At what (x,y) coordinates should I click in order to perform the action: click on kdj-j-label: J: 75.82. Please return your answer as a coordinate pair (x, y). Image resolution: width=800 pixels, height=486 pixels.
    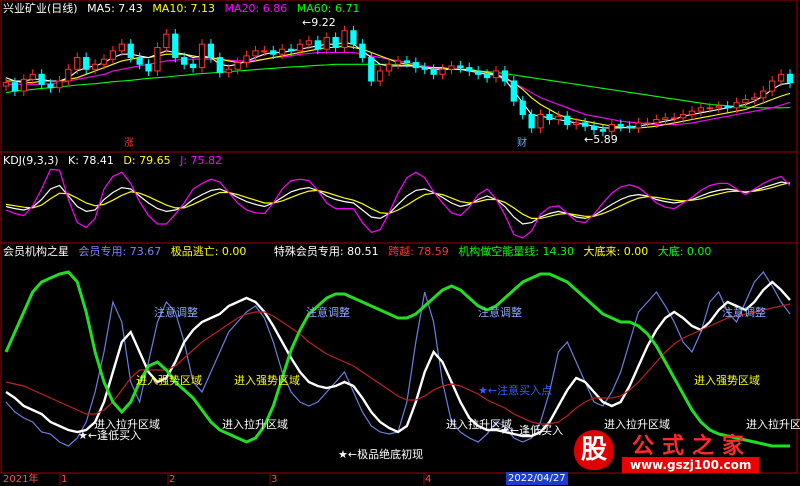
    Looking at the image, I should click on (201, 160).